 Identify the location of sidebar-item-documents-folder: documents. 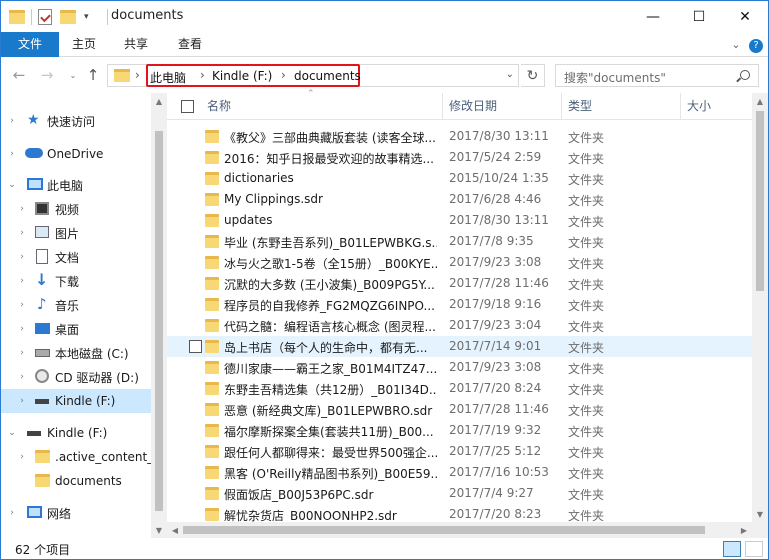
(76, 481).